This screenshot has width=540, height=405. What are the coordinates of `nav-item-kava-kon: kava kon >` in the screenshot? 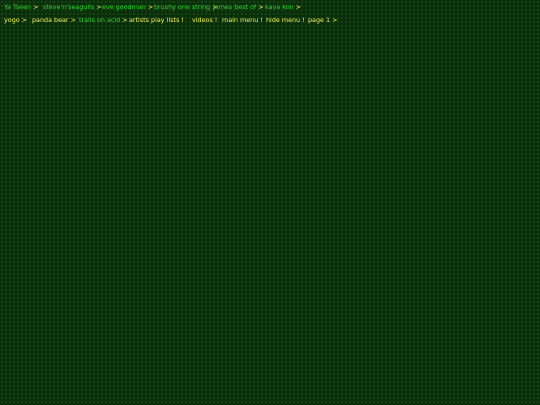 It's located at (283, 7).